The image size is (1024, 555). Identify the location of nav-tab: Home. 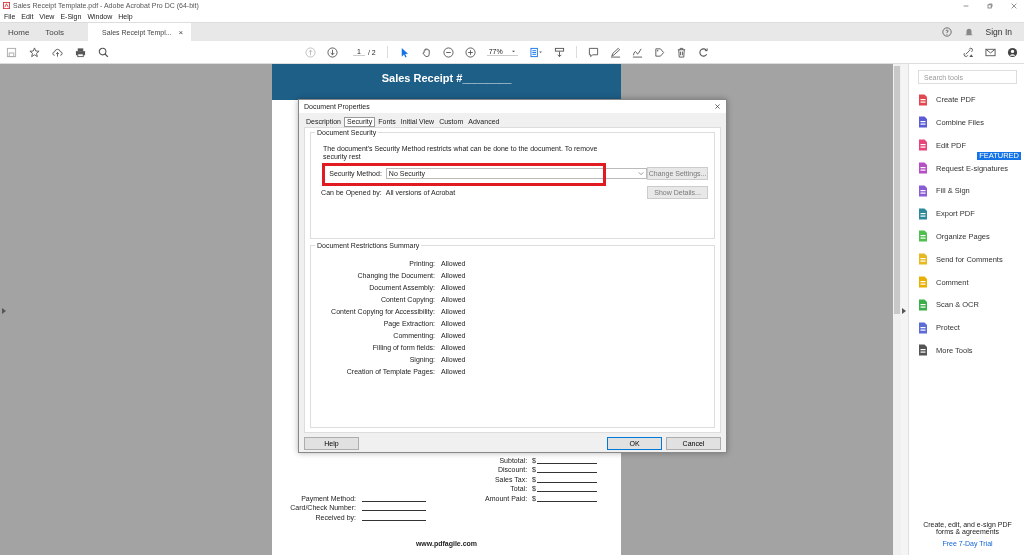
(19, 32).